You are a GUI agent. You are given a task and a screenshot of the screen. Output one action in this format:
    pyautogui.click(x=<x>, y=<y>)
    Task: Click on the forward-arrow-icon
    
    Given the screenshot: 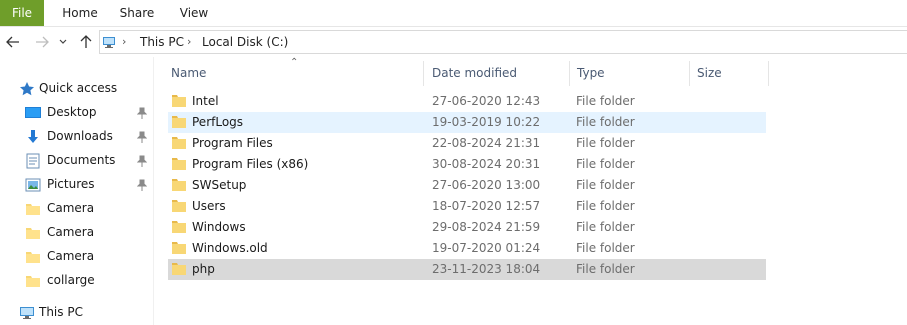 What is the action you would take?
    pyautogui.click(x=42, y=42)
    